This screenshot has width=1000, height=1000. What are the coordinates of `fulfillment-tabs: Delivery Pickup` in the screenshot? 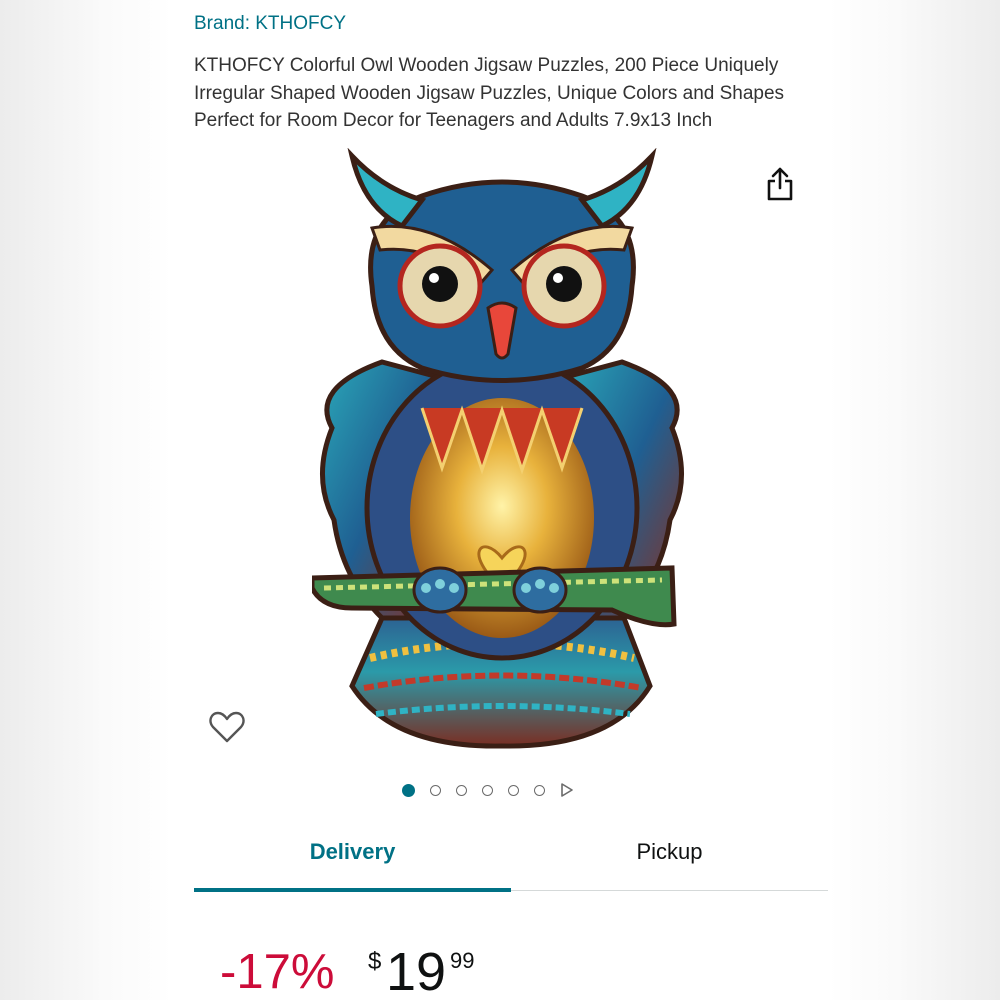 It's located at (511, 859).